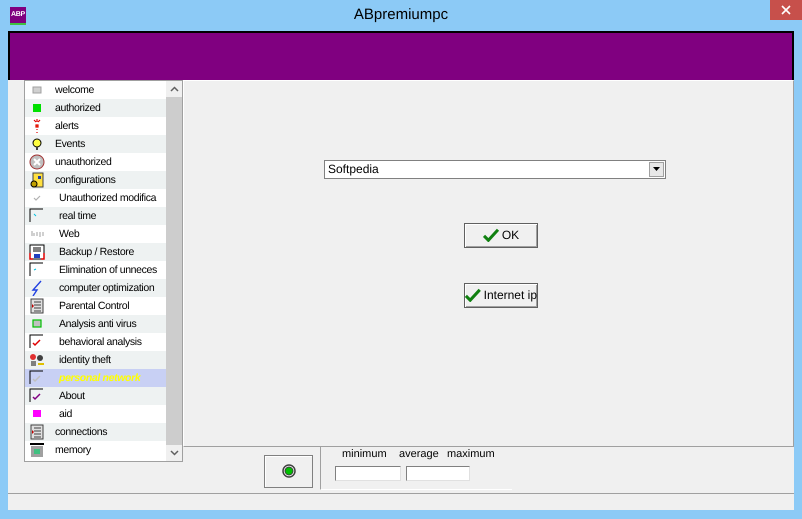  I want to click on list-item: Analysis anti virus, so click(95, 323).